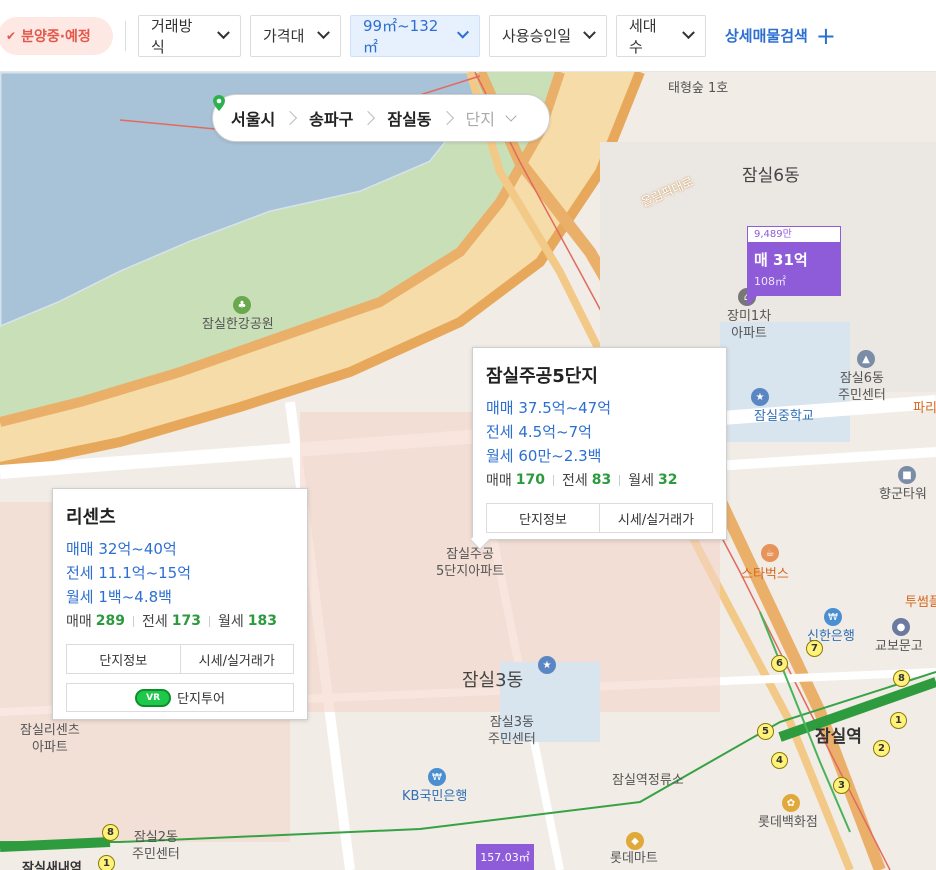 The height and width of the screenshot is (870, 936). I want to click on breadcrumb-city: 서울시, so click(244, 112).